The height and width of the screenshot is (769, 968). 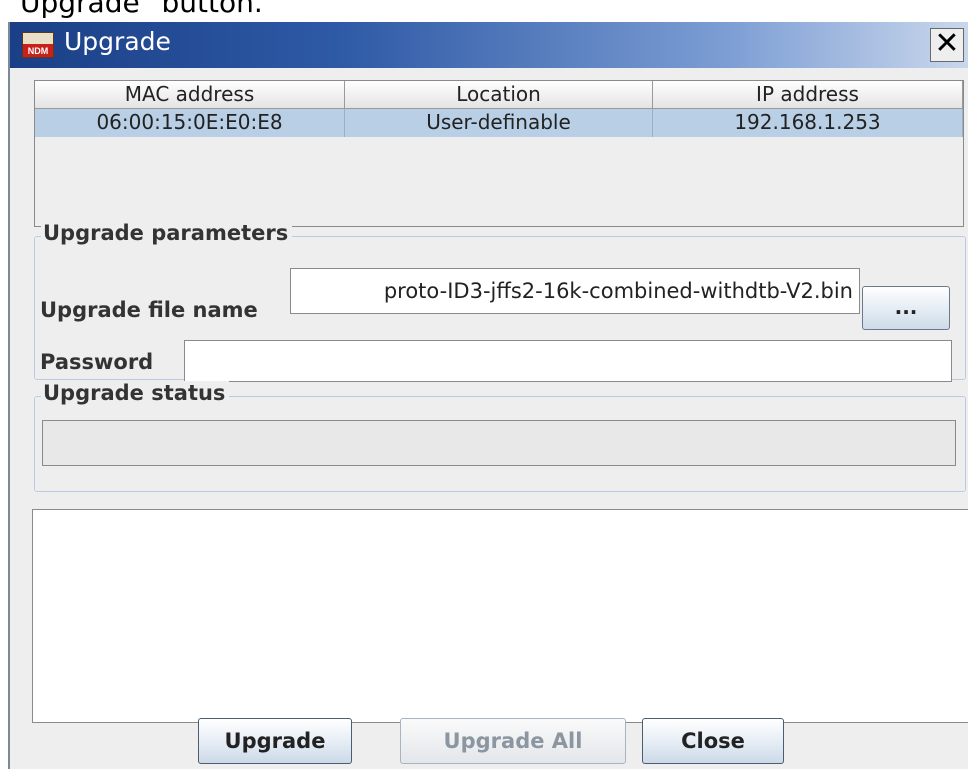 What do you see at coordinates (167, 233) in the screenshot?
I see `upgrade-parameters-legend: Upgrade parameters` at bounding box center [167, 233].